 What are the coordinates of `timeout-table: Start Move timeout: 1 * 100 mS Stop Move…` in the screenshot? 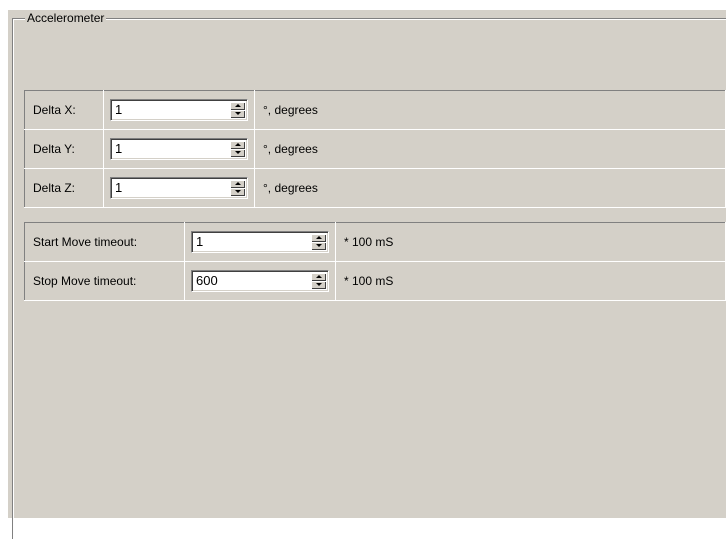 It's located at (375, 261).